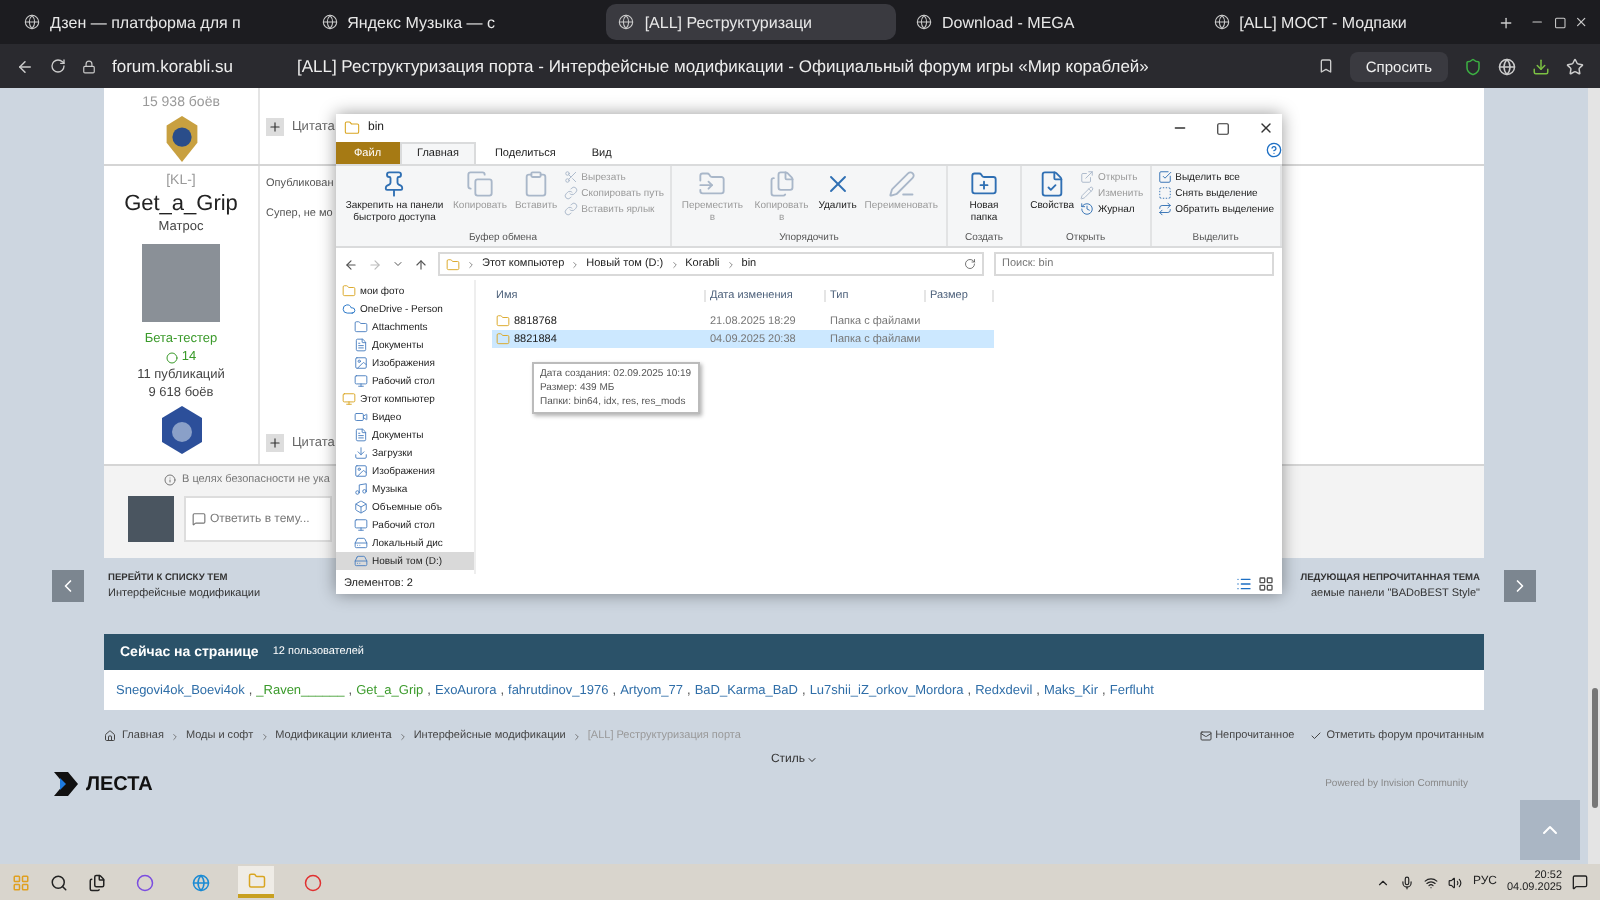 Image resolution: width=1600 pixels, height=900 pixels. Describe the element at coordinates (1575, 66) in the screenshot. I see `star-icon` at that location.